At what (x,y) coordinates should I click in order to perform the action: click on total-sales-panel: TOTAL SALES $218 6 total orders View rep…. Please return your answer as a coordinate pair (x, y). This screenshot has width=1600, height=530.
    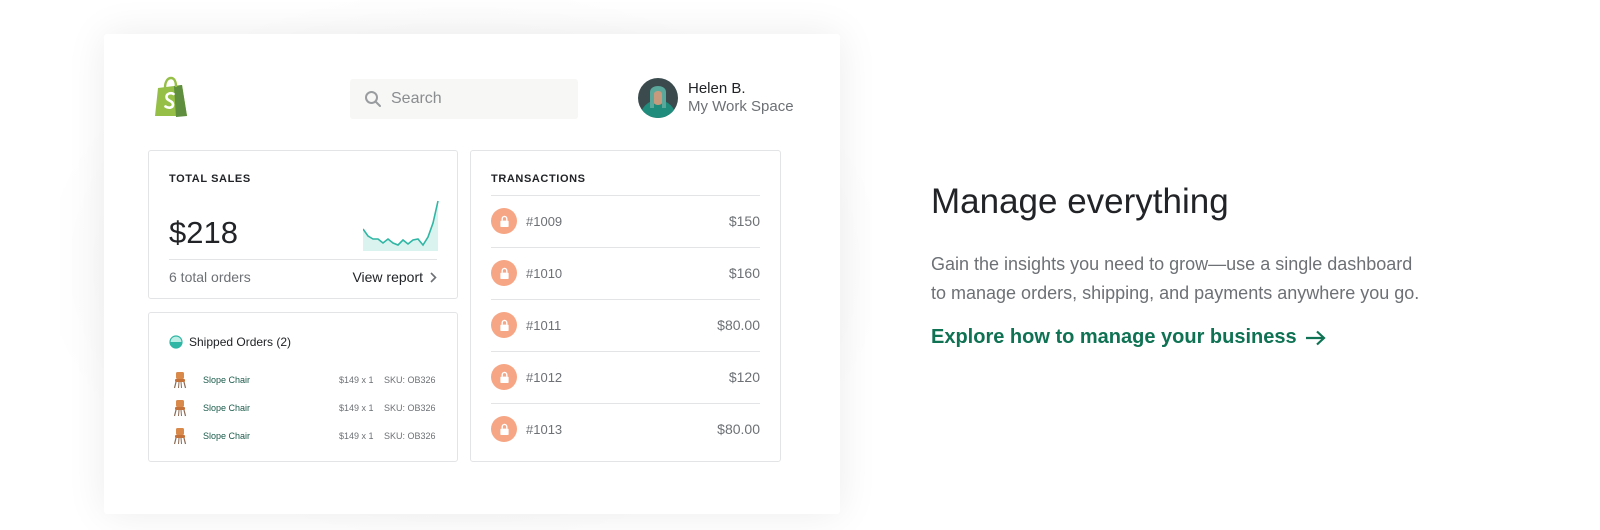
    Looking at the image, I should click on (303, 224).